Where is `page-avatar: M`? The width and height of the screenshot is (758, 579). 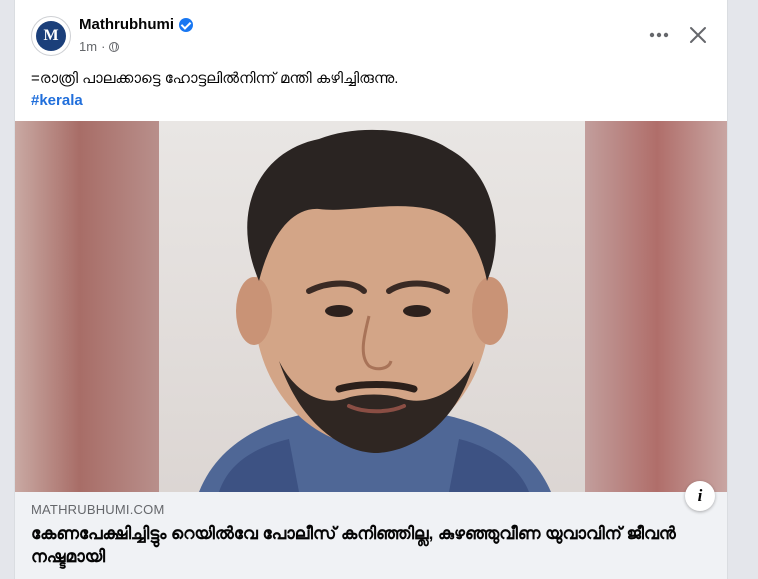
page-avatar: M is located at coordinates (51, 36).